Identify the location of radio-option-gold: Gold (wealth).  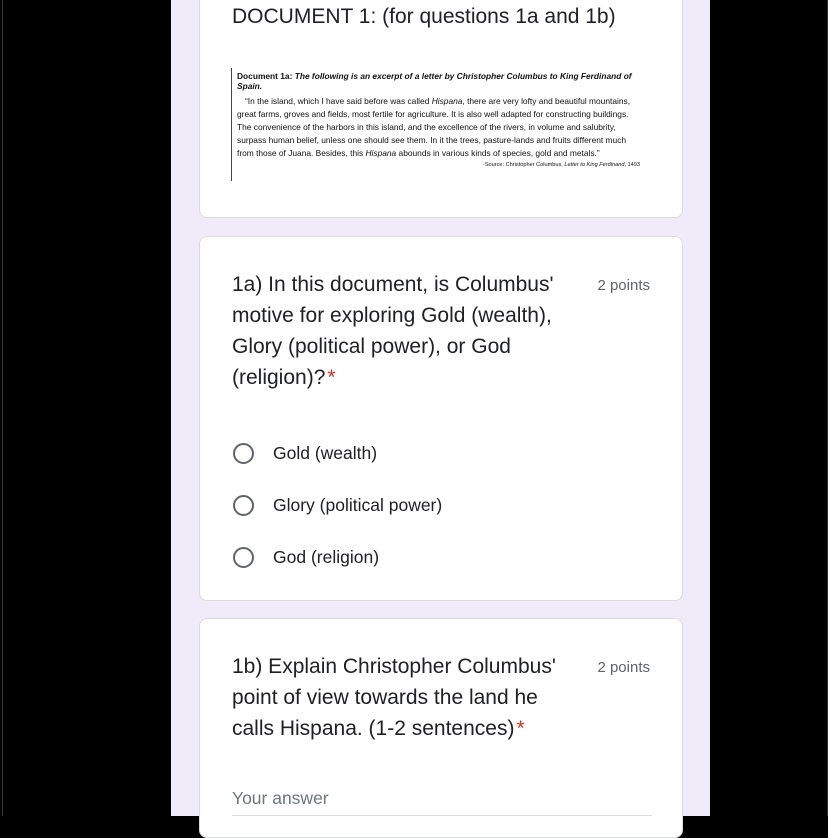
(337, 453).